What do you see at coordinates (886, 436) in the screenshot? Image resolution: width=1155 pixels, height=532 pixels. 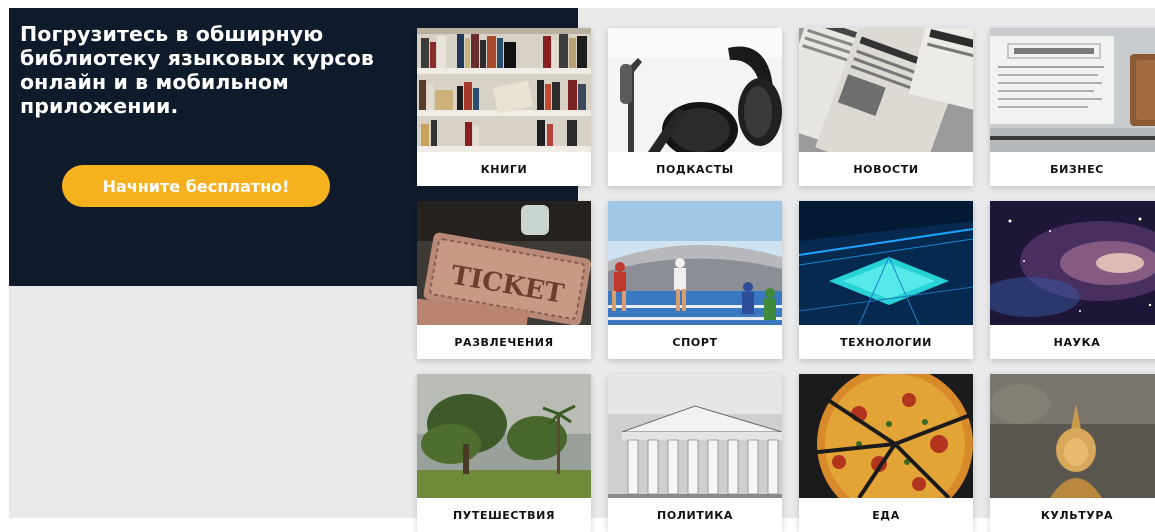 I see `pizza-icon` at bounding box center [886, 436].